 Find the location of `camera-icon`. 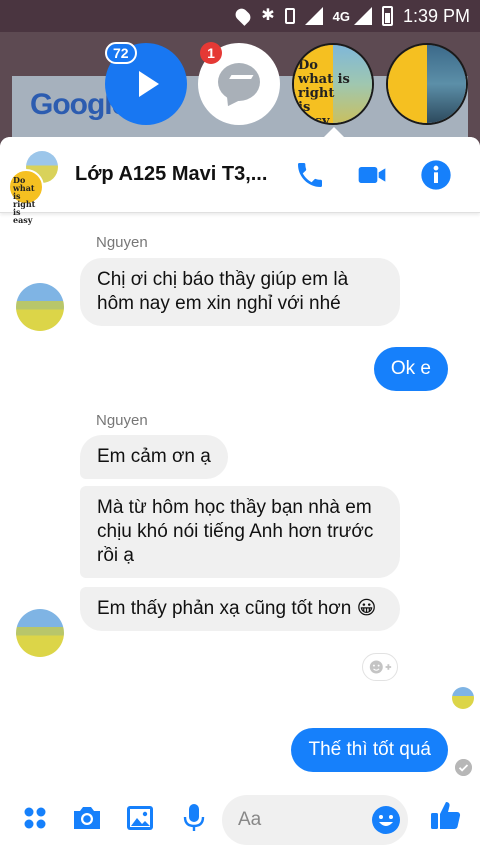

camera-icon is located at coordinates (87, 818).